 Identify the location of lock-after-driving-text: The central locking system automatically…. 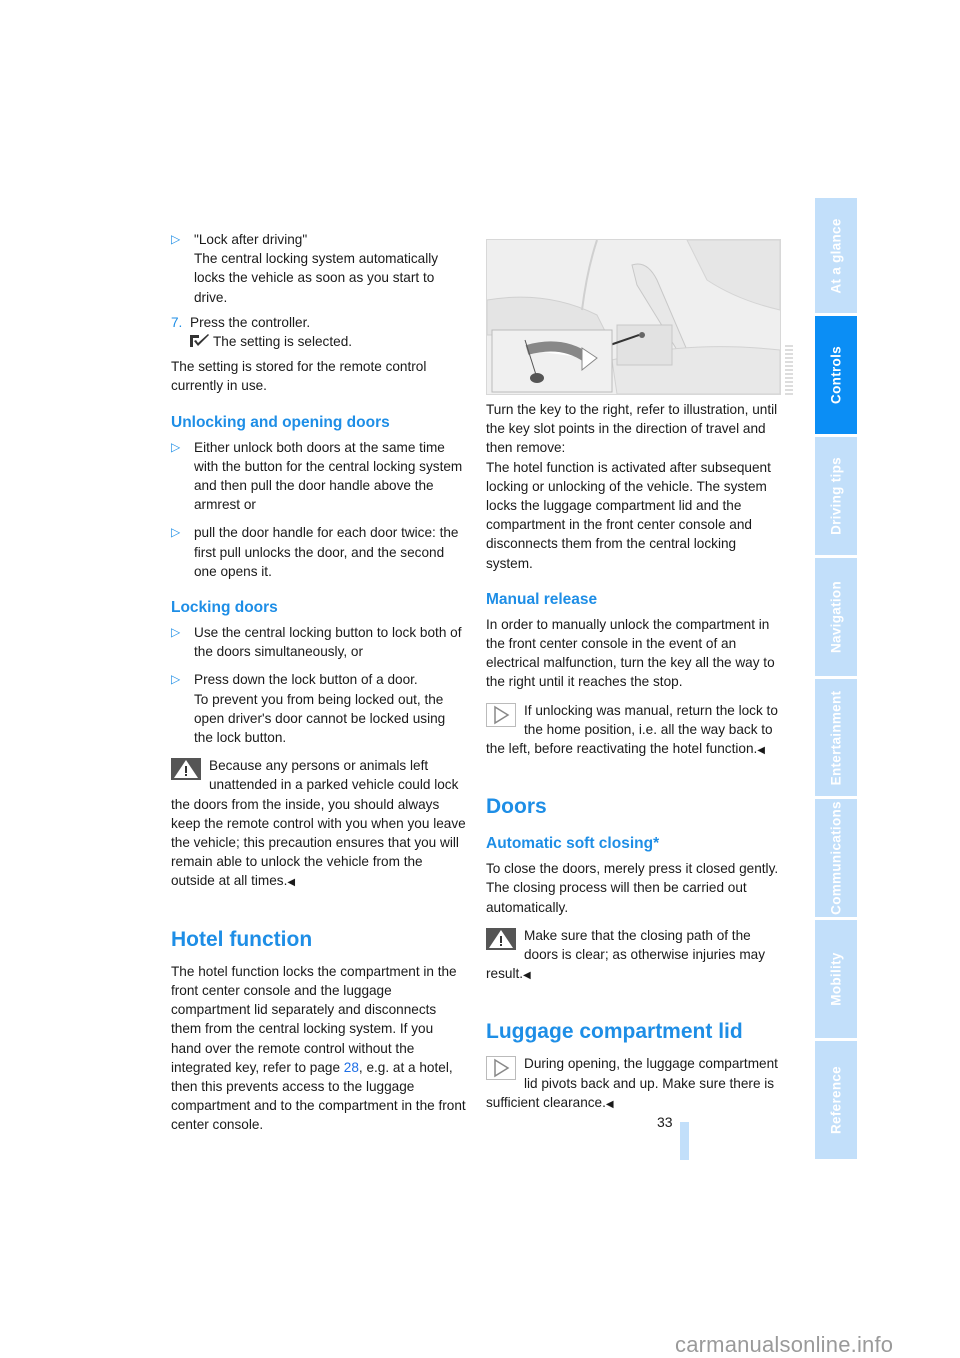
(316, 278).